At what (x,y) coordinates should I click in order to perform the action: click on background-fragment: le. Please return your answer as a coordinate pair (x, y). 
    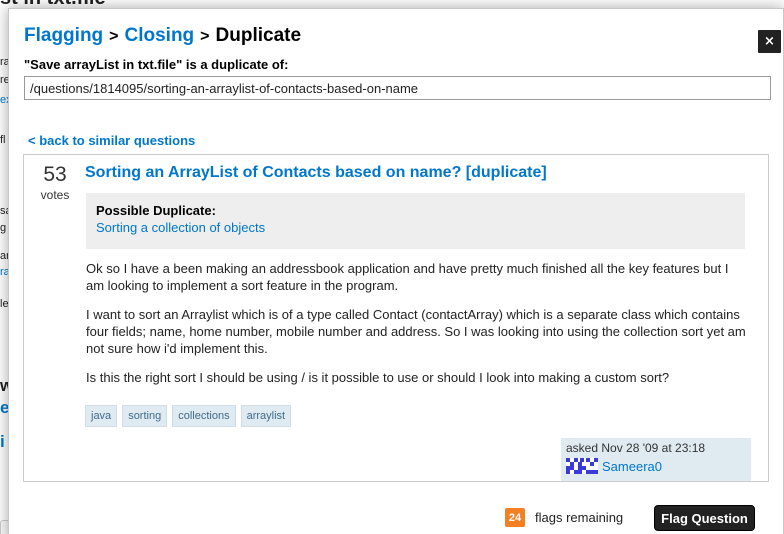
    Looking at the image, I should click on (4, 304).